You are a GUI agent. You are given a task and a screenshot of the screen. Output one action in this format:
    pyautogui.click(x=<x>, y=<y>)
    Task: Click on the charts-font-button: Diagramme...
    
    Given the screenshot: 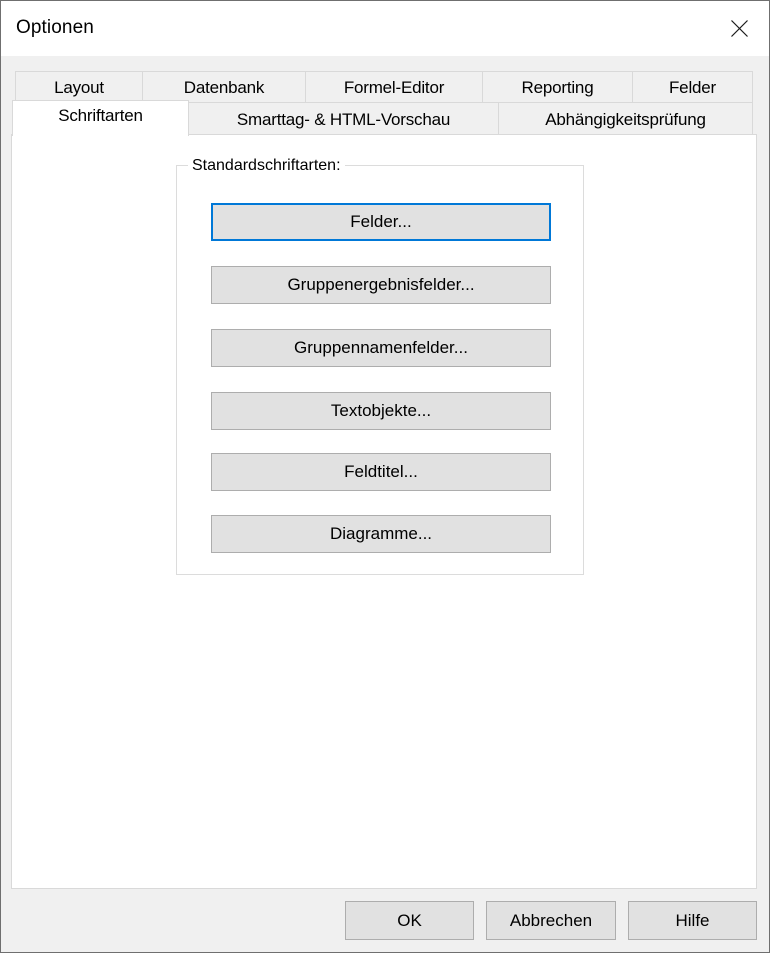 What is the action you would take?
    pyautogui.click(x=381, y=534)
    